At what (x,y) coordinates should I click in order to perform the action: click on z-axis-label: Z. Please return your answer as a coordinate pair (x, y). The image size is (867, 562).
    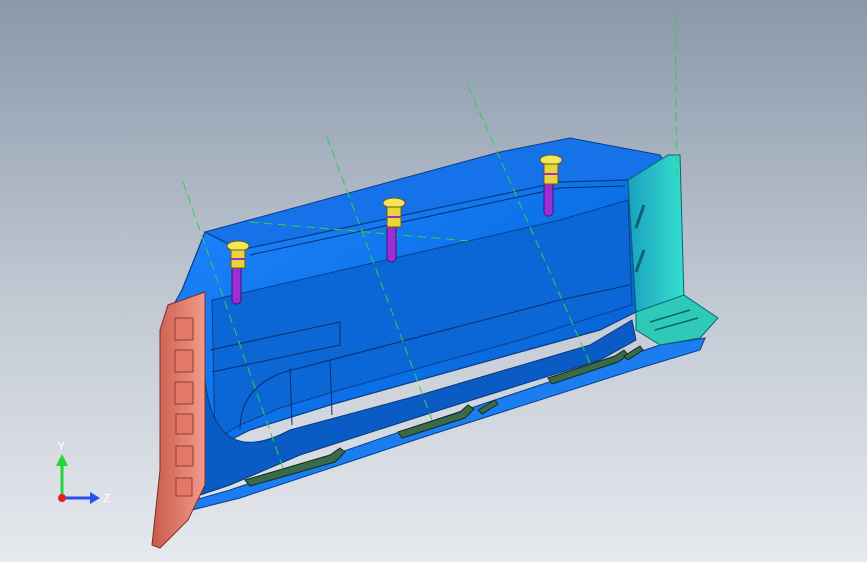
    Looking at the image, I should click on (107, 498).